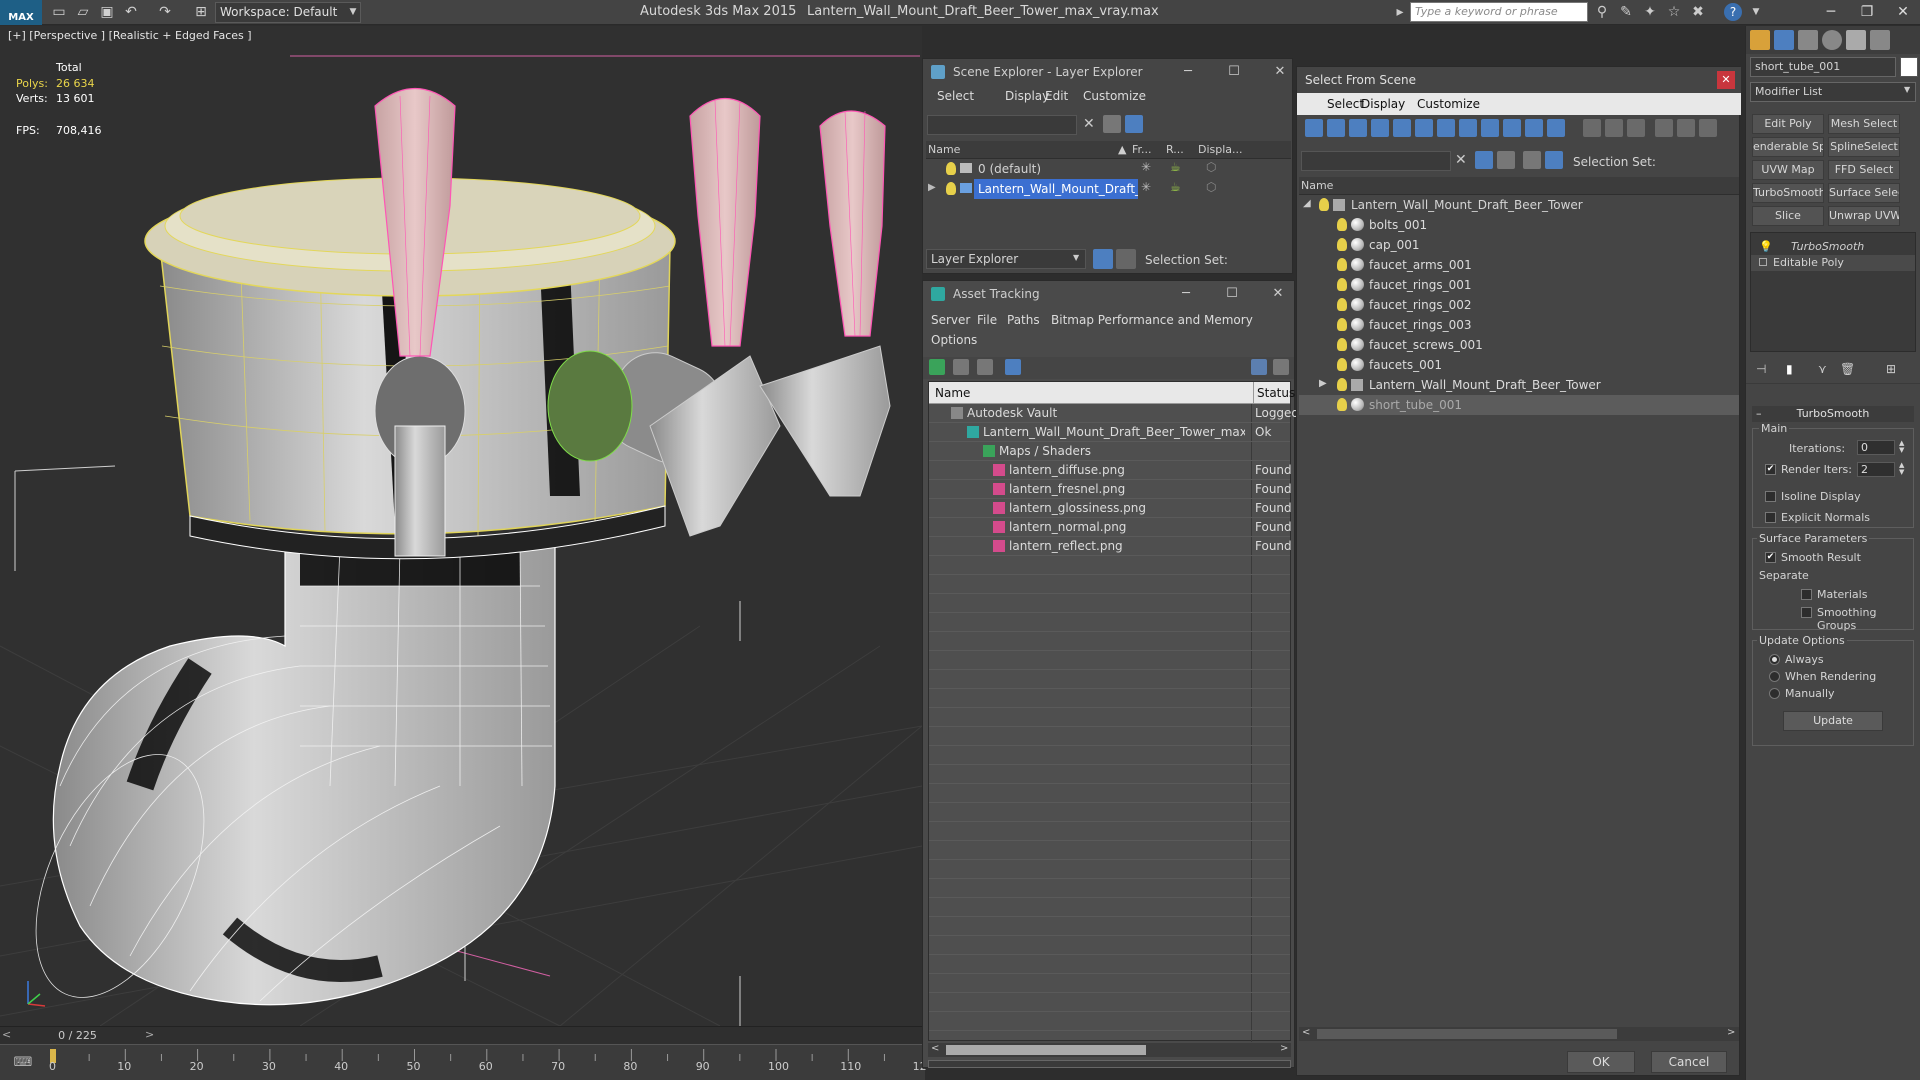  Describe the element at coordinates (23, 1063) in the screenshot. I see `mini-listener-icon: ⌨` at that location.